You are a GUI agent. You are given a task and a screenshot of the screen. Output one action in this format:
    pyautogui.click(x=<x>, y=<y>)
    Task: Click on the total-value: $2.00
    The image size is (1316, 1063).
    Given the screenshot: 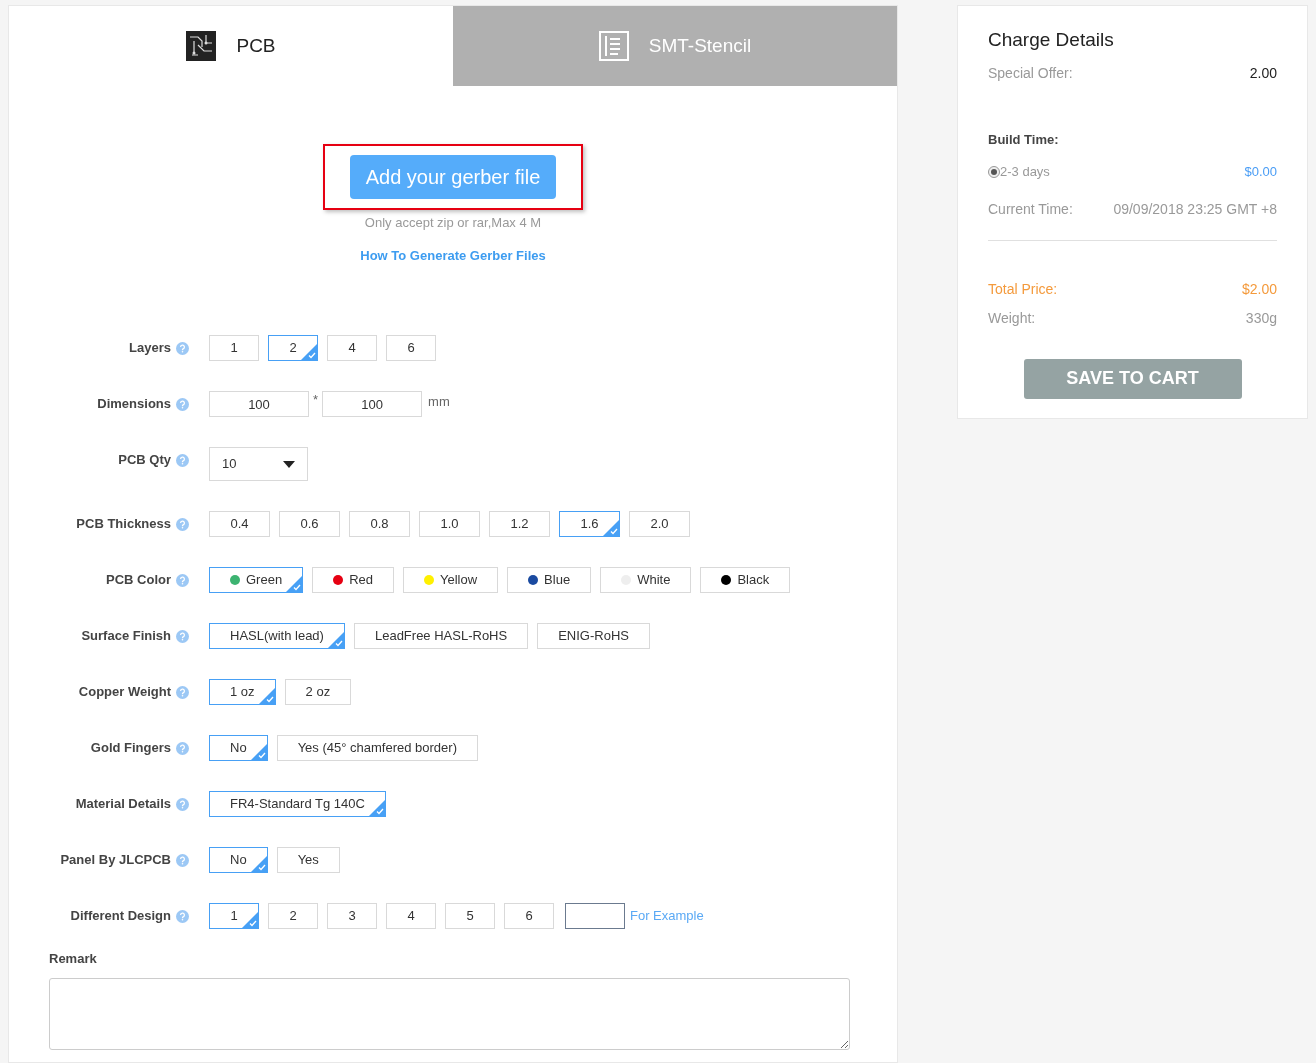 What is the action you would take?
    pyautogui.click(x=1259, y=289)
    